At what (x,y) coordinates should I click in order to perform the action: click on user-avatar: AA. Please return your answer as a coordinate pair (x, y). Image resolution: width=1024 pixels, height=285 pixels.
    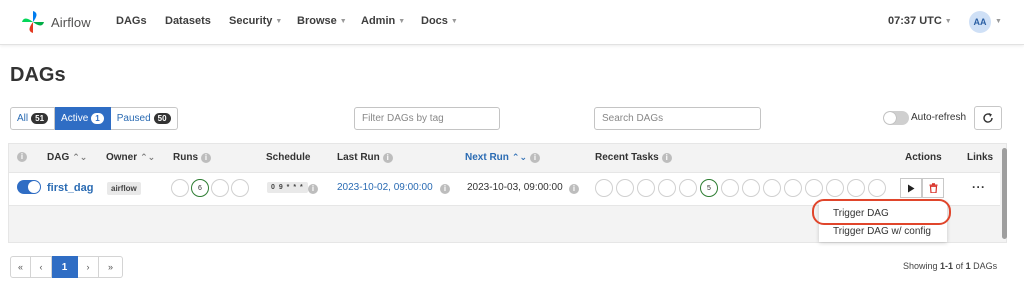
    Looking at the image, I should click on (980, 22).